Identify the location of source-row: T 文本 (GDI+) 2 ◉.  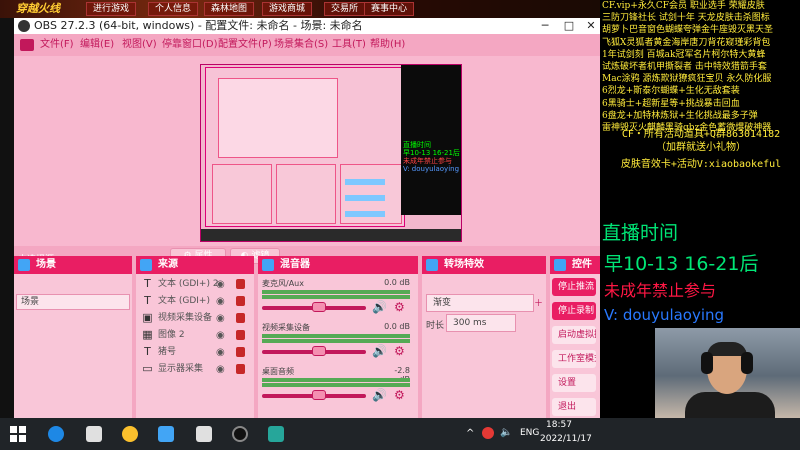
(195, 284).